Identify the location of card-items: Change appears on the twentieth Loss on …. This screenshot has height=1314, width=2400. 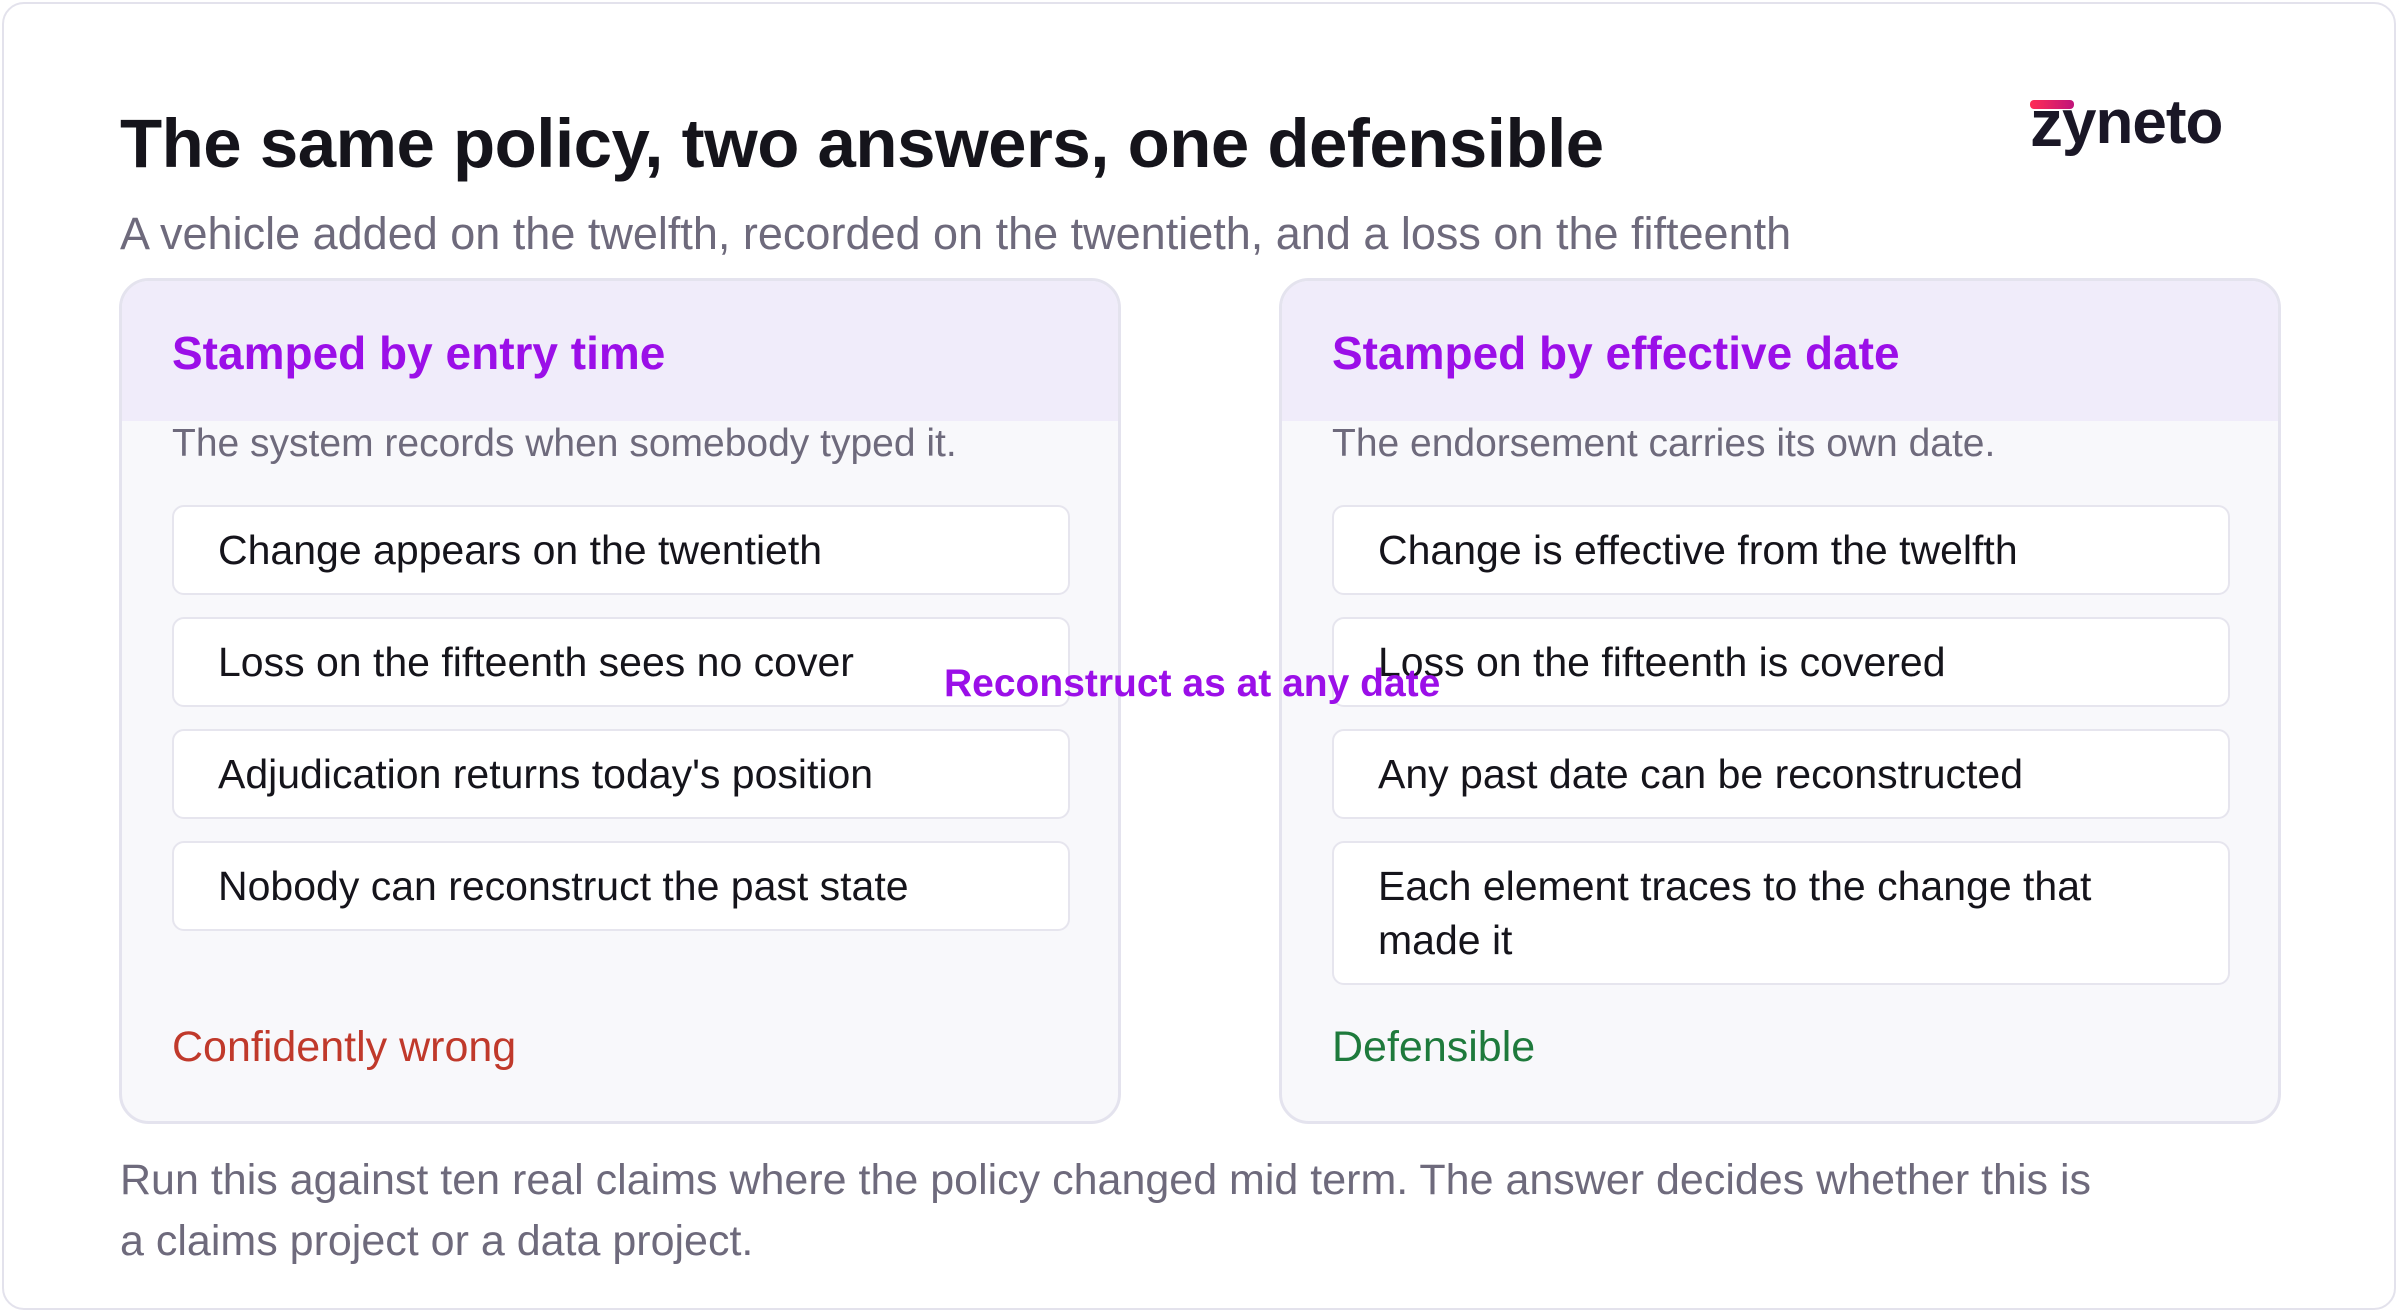
(621, 729).